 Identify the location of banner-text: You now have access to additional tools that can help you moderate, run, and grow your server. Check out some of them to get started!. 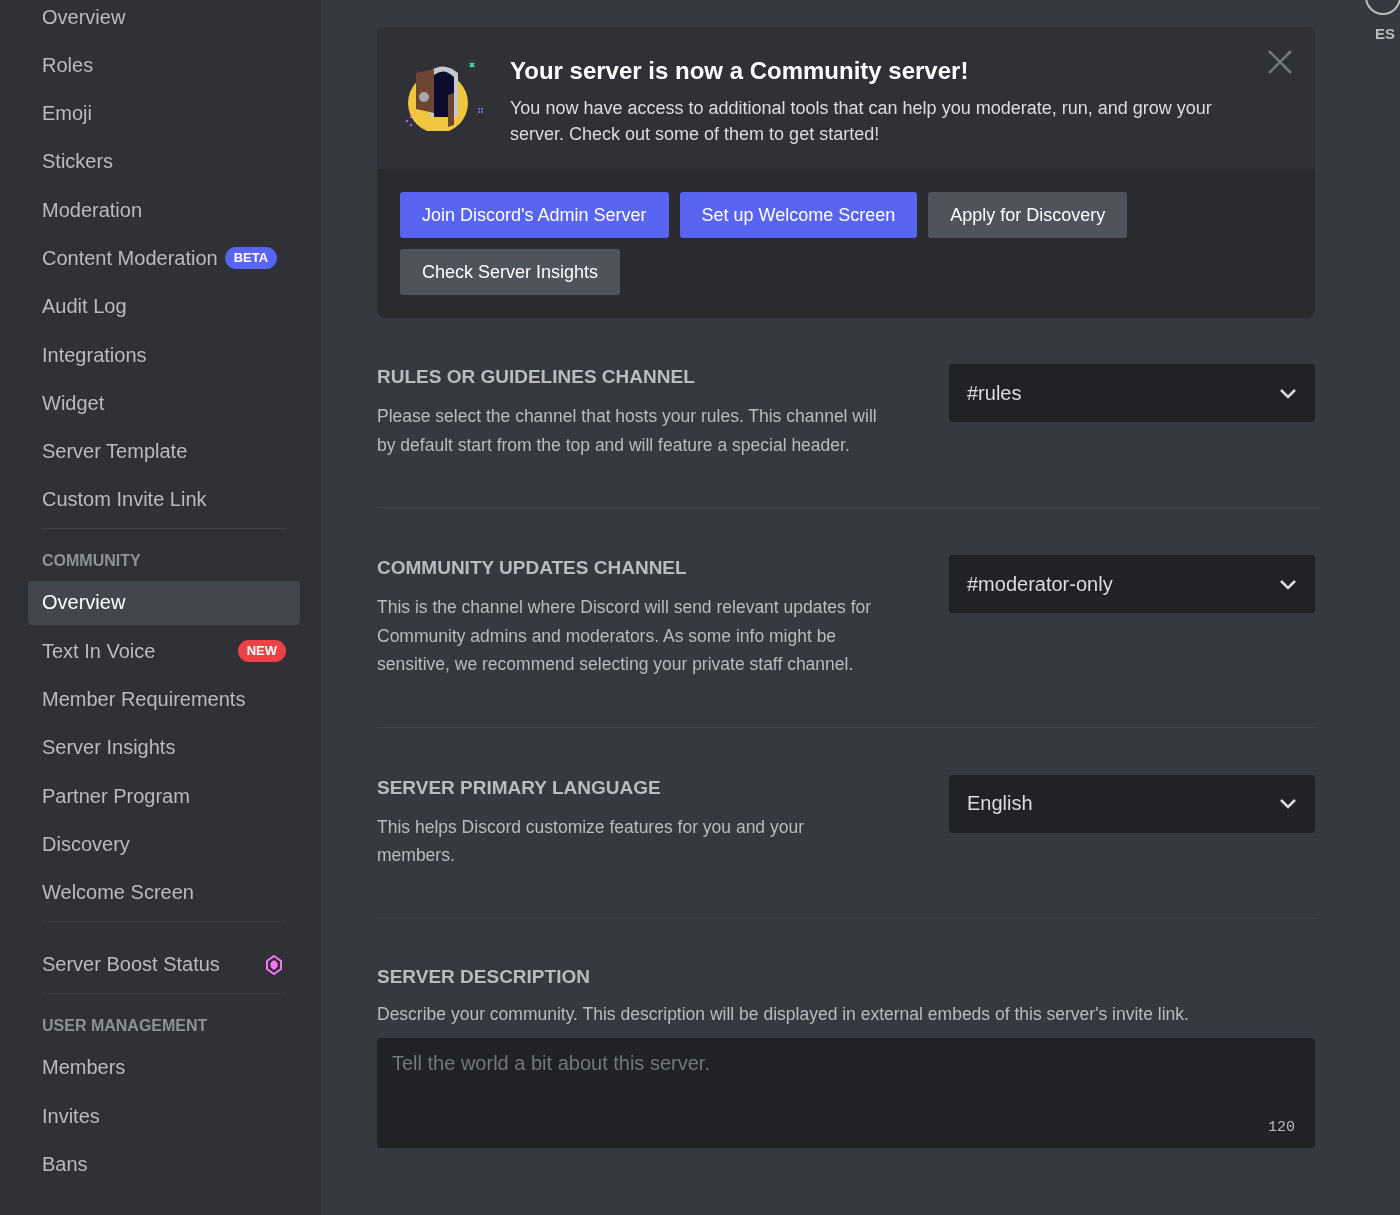
(861, 121).